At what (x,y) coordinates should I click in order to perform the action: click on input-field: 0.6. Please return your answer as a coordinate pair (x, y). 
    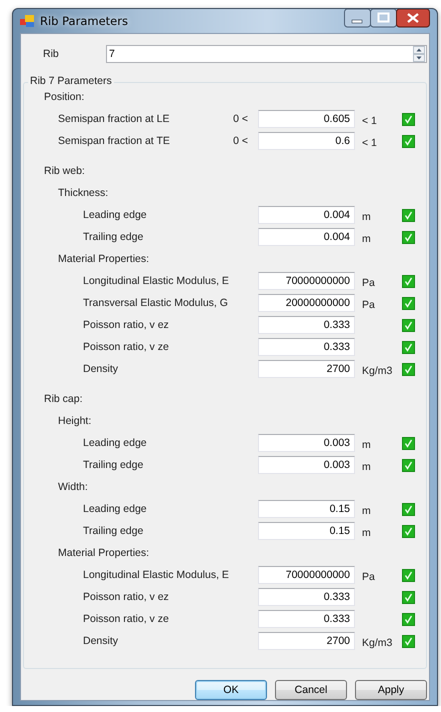
    Looking at the image, I should click on (306, 141).